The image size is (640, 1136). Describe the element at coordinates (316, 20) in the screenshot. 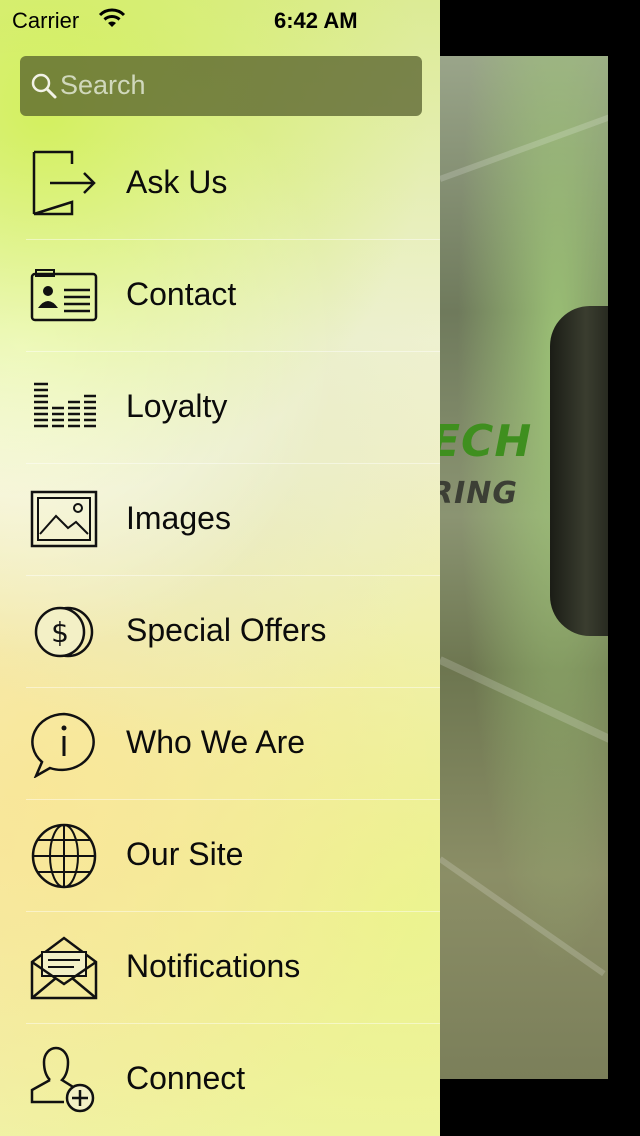

I see `status-time: 6:42 AM` at that location.